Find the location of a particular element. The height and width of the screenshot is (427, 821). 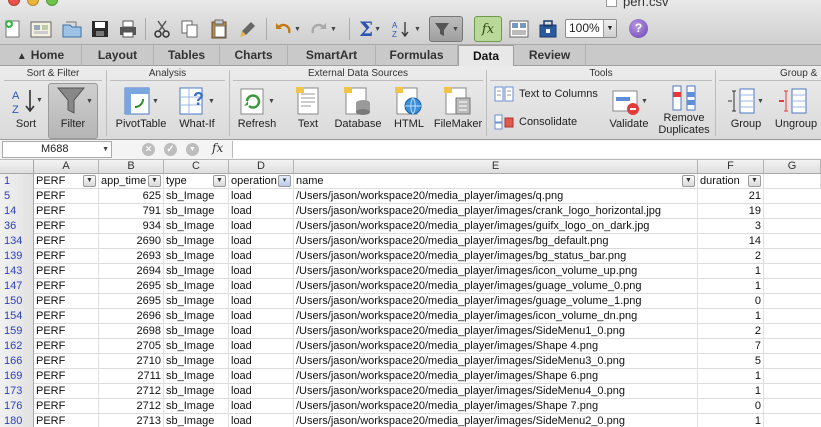

consolidate-button: Consolidate is located at coordinates (535, 122).